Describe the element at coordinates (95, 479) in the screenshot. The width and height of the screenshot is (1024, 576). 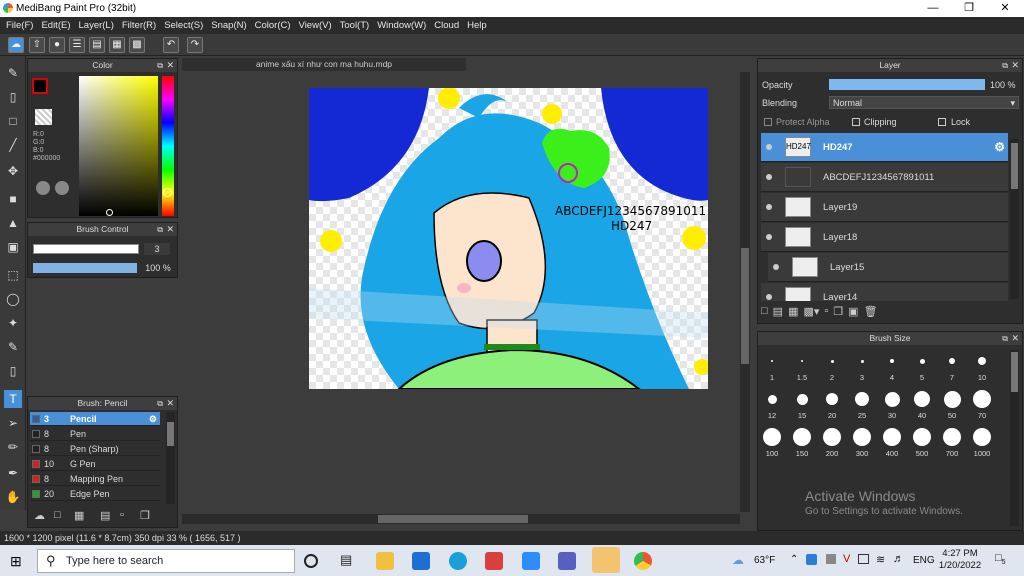
I see `brush-item: 8 Mapping Pen` at that location.